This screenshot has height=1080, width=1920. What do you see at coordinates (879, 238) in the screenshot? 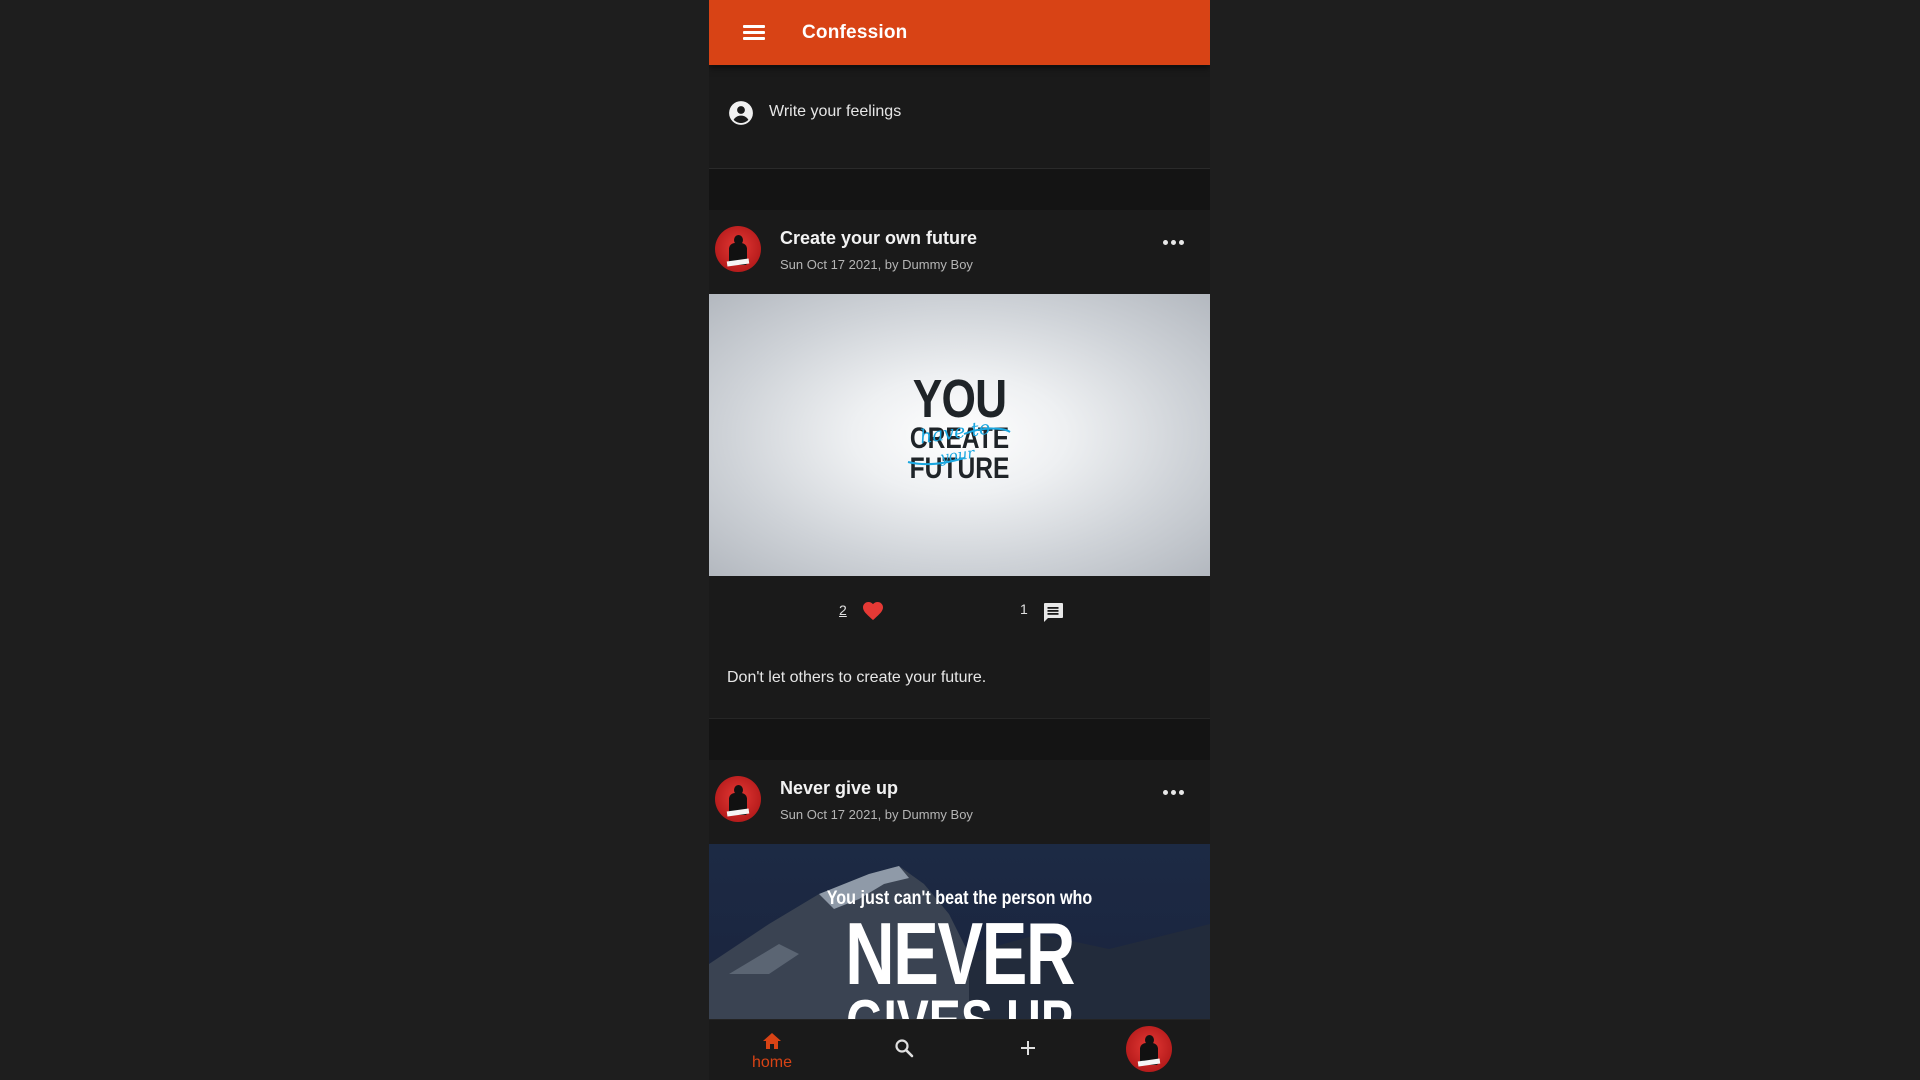
I see `post-title: Create your own future` at bounding box center [879, 238].